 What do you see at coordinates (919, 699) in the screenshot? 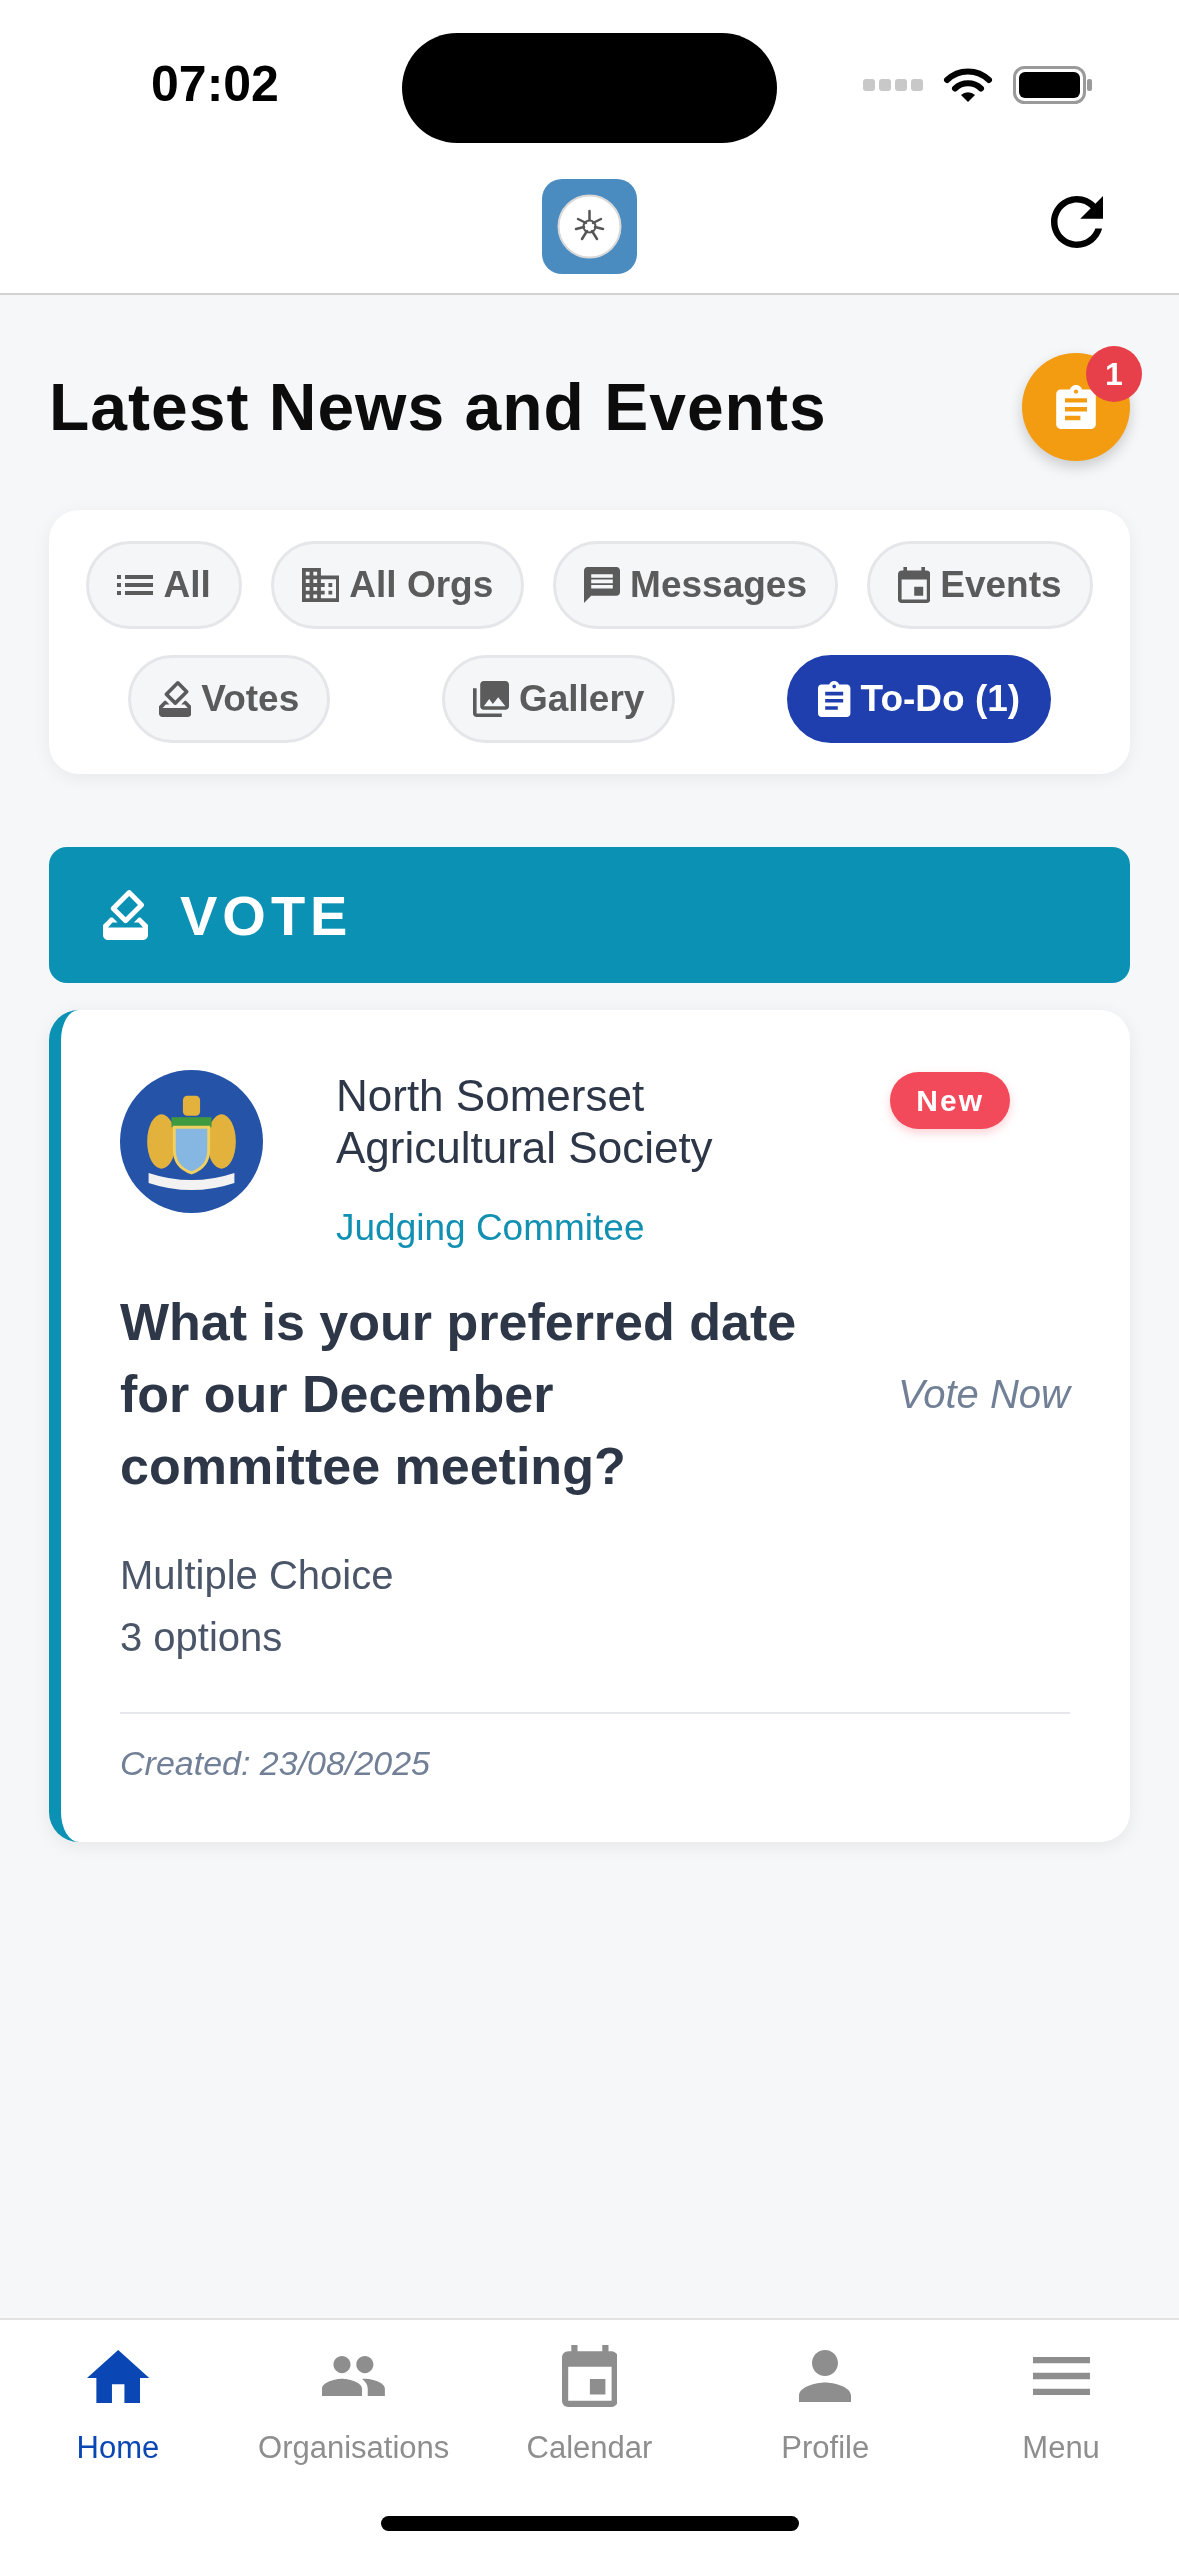
I see `filter-chip: To-Do (1)` at bounding box center [919, 699].